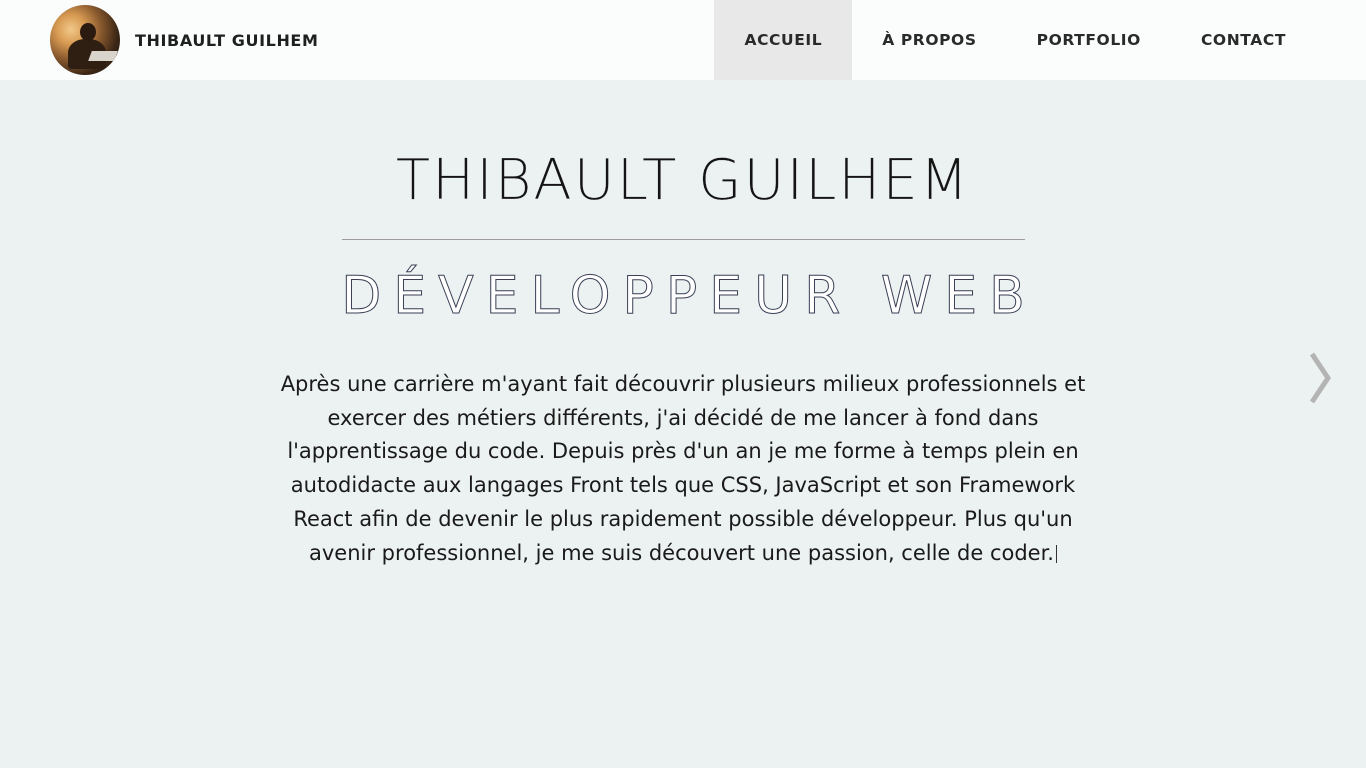 The height and width of the screenshot is (768, 1366). I want to click on chevron-right-icon, so click(1320, 378).